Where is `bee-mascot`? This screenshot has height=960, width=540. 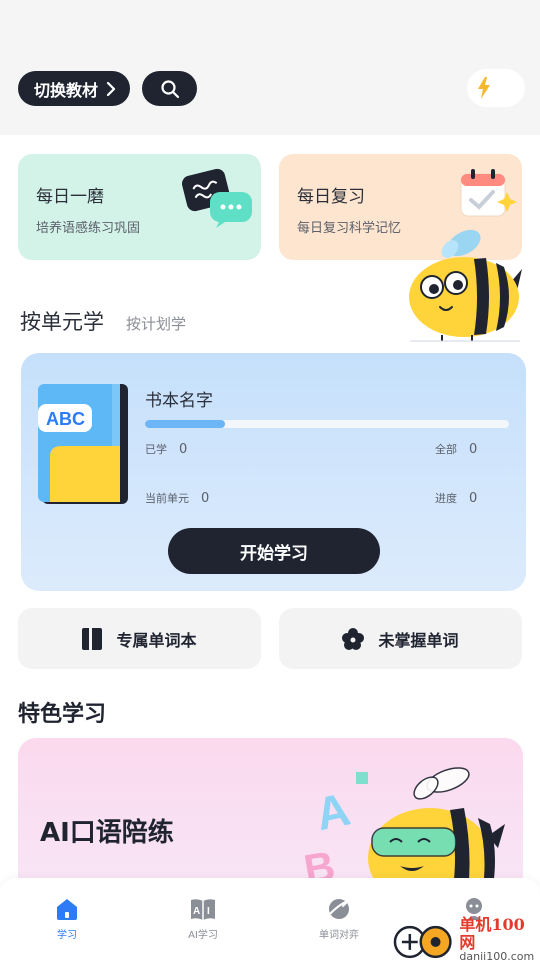 bee-mascot is located at coordinates (465, 285).